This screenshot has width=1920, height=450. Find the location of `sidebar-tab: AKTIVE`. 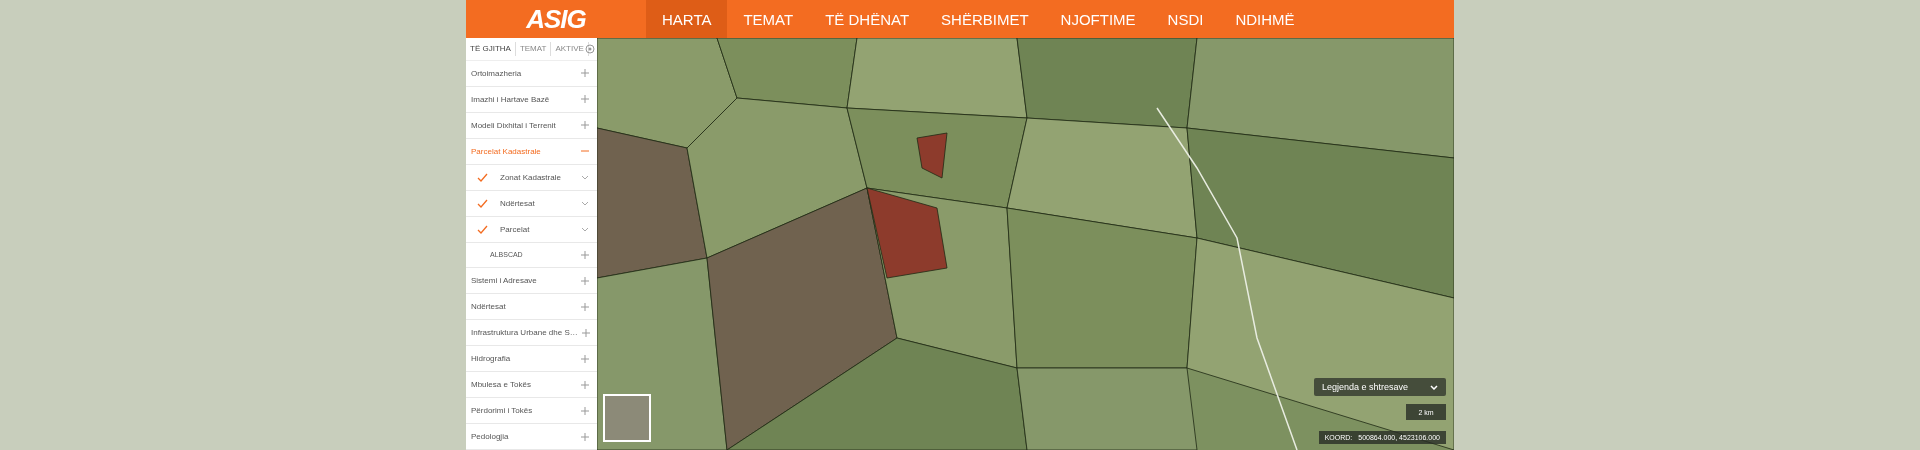

sidebar-tab: AKTIVE is located at coordinates (570, 48).